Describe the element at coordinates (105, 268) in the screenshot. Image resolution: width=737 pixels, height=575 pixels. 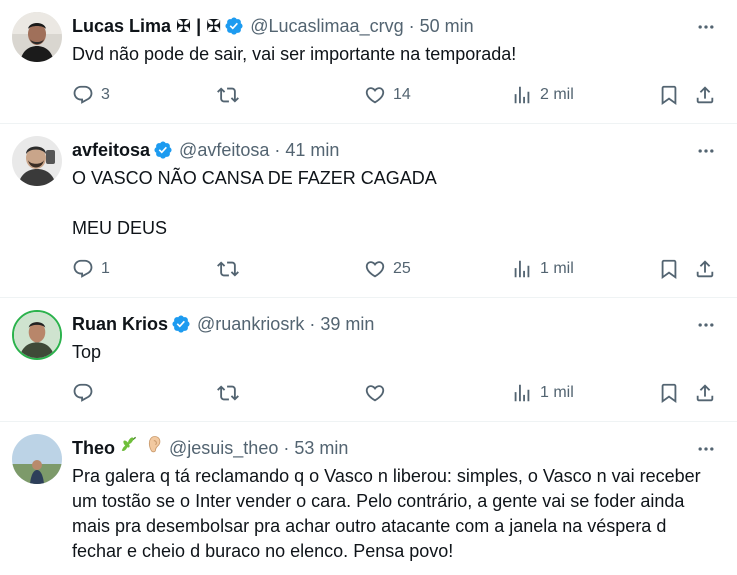
I see `reply-count: 1` at that location.